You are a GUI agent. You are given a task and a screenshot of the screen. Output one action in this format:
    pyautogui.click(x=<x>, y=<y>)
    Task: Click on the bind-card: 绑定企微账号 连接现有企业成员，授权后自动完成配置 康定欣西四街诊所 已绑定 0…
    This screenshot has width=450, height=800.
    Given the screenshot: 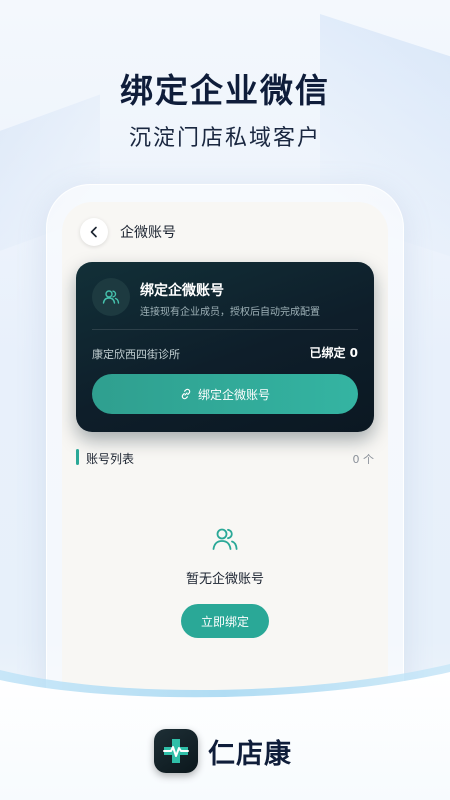 What is the action you would take?
    pyautogui.click(x=225, y=347)
    